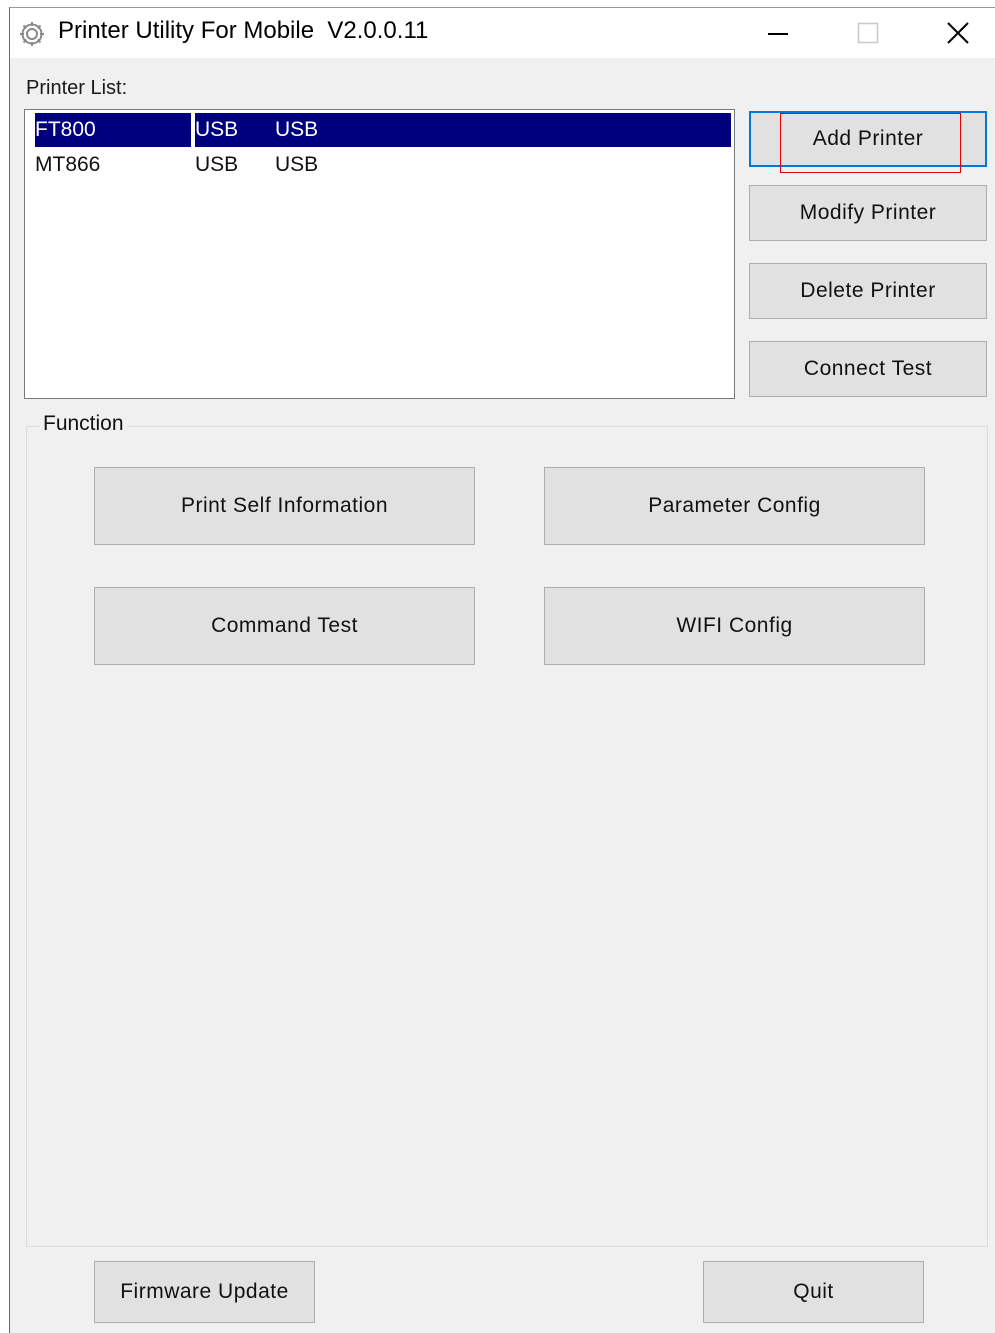 This screenshot has height=1333, width=995. Describe the element at coordinates (868, 139) in the screenshot. I see `add-printer-button: Add Printer` at that location.